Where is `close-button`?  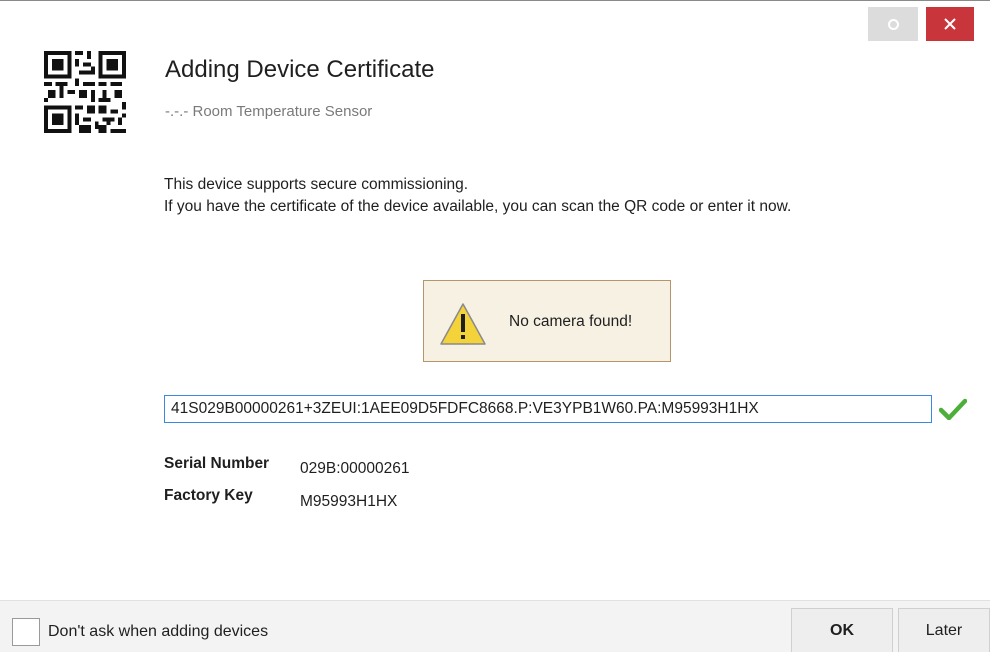 close-button is located at coordinates (950, 24).